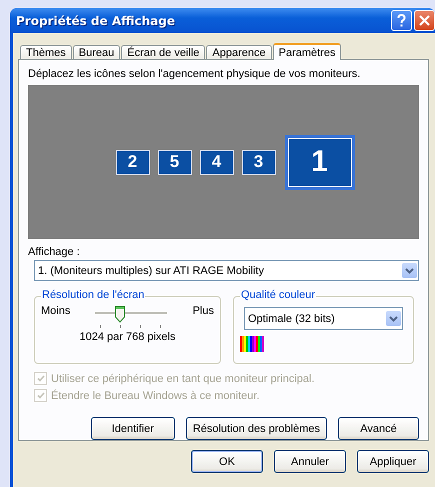 The width and height of the screenshot is (435, 487). Describe the element at coordinates (256, 428) in the screenshot. I see `panel-button: Résolution des problèmes` at that location.